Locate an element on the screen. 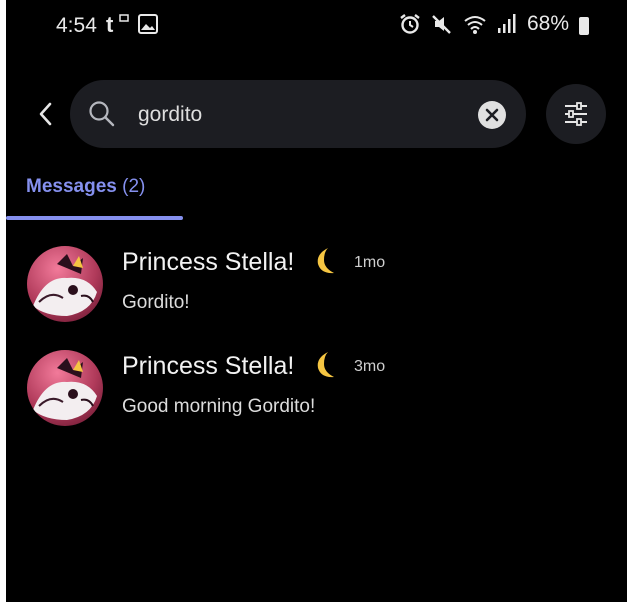 This screenshot has height=602, width=627. image-icon is located at coordinates (148, 24).